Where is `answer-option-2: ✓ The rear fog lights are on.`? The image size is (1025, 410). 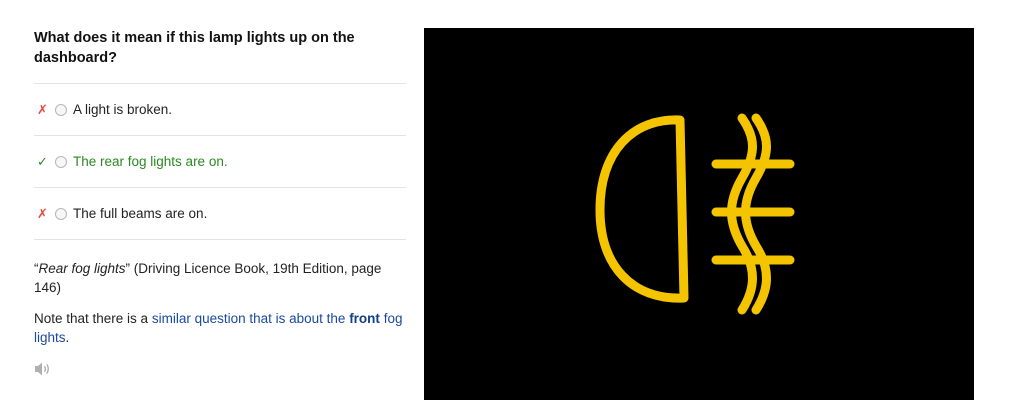 answer-option-2: ✓ The rear fog lights are on. is located at coordinates (220, 162).